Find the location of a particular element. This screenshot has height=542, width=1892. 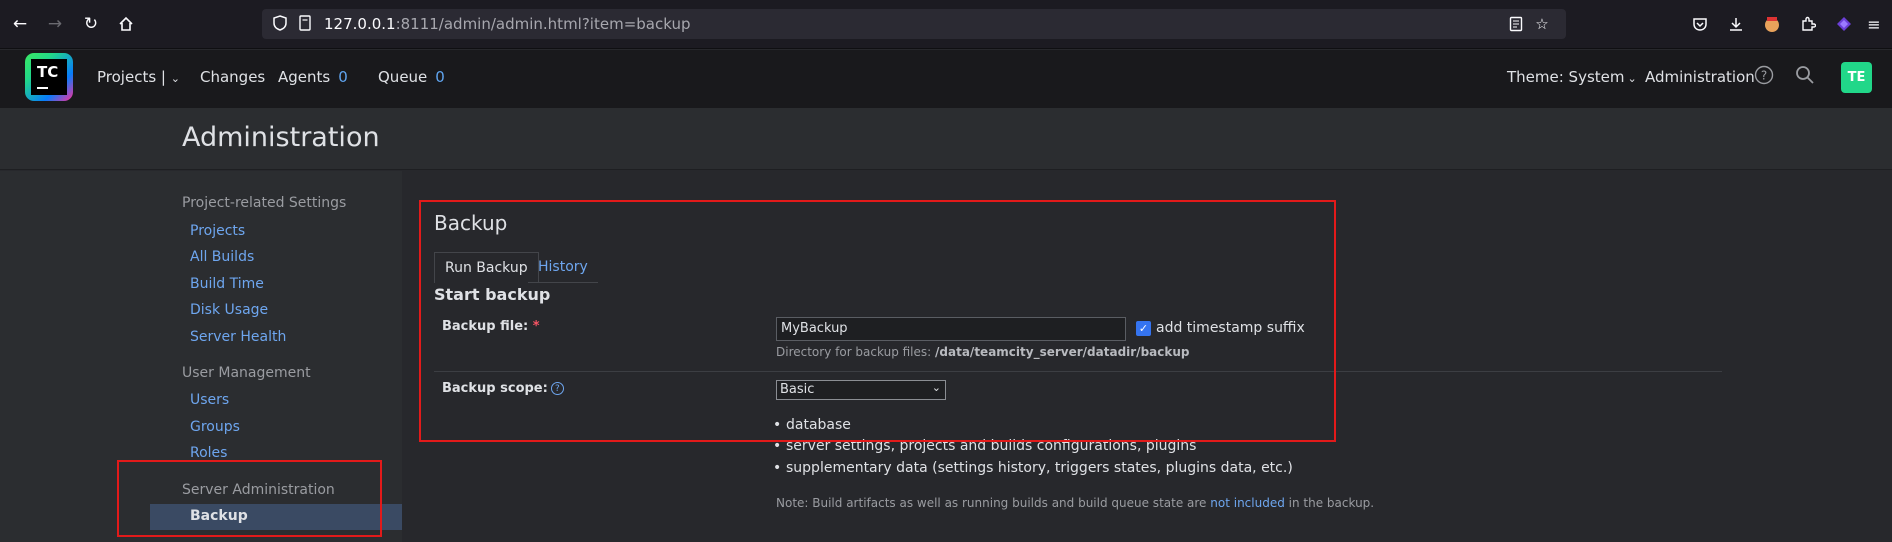

backup-scope-select: Basic ⌄ is located at coordinates (861, 390).